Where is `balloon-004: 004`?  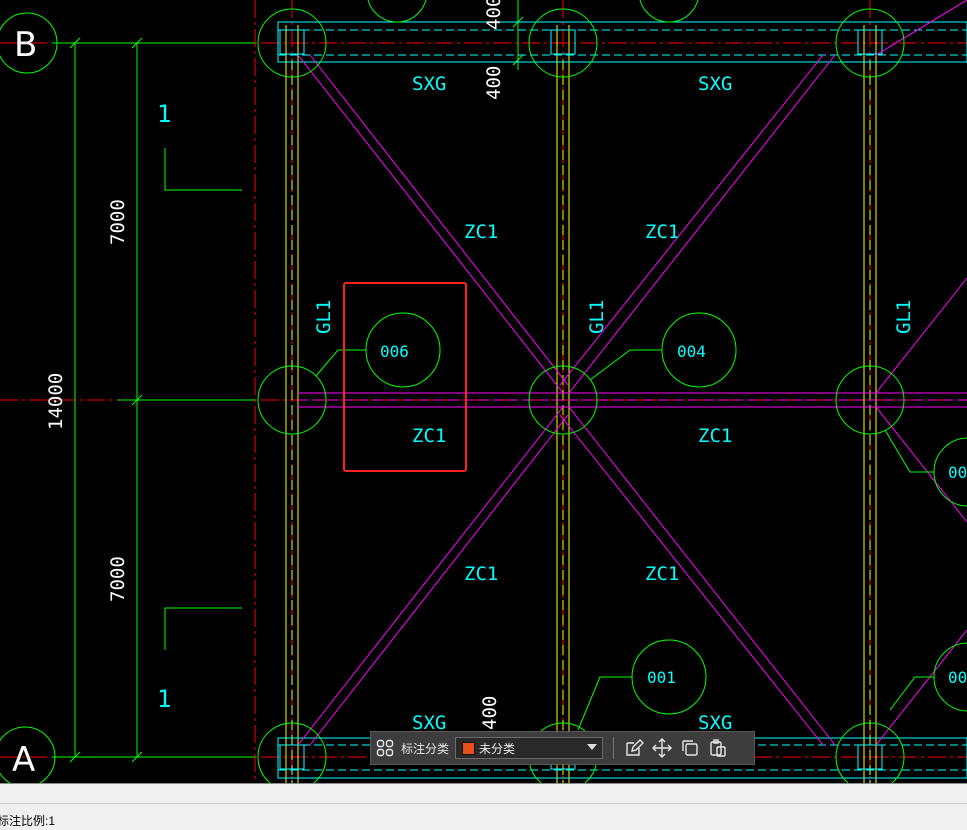 balloon-004: 004 is located at coordinates (691, 351).